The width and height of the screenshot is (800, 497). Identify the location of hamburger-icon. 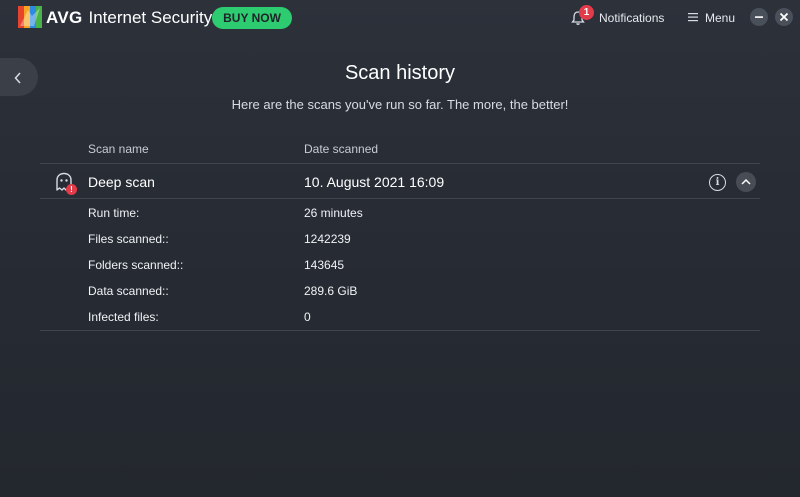
(693, 17).